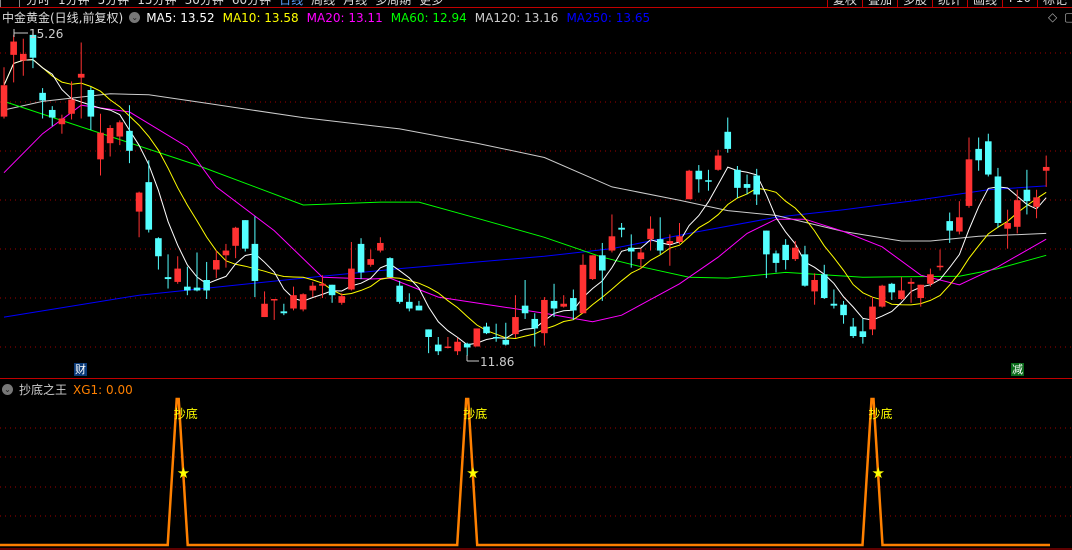 The image size is (1072, 550). Describe the element at coordinates (80, 369) in the screenshot. I see `finance-marker: 财` at that location.